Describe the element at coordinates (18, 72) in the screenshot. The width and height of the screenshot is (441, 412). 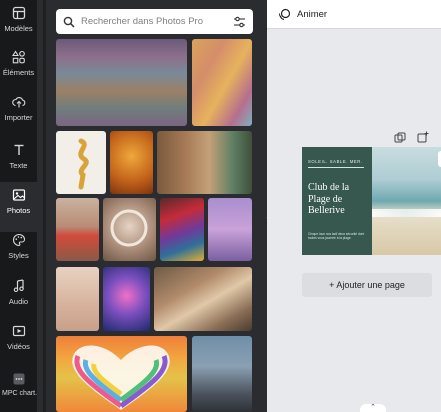
I see `rail-label-elements: Éléments` at that location.